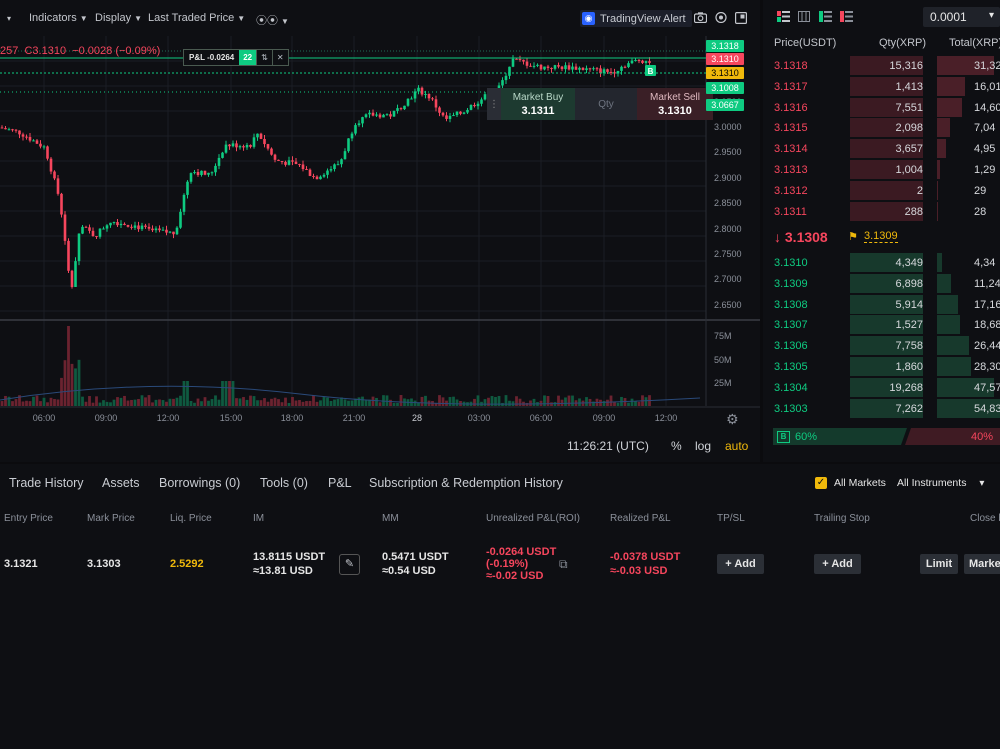 This screenshot has width=1000, height=749. Describe the element at coordinates (881, 304) in the screenshot. I see `bid-row: 3.1308 5,914 17,16` at that location.